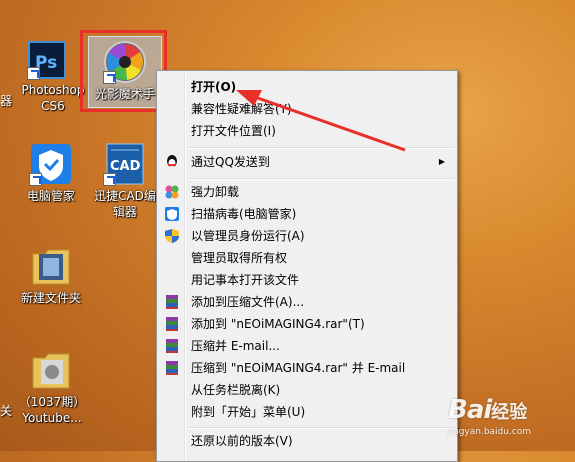  What do you see at coordinates (509, 412) in the screenshot?
I see `watermark-brand-suffix: 经验` at bounding box center [509, 412].